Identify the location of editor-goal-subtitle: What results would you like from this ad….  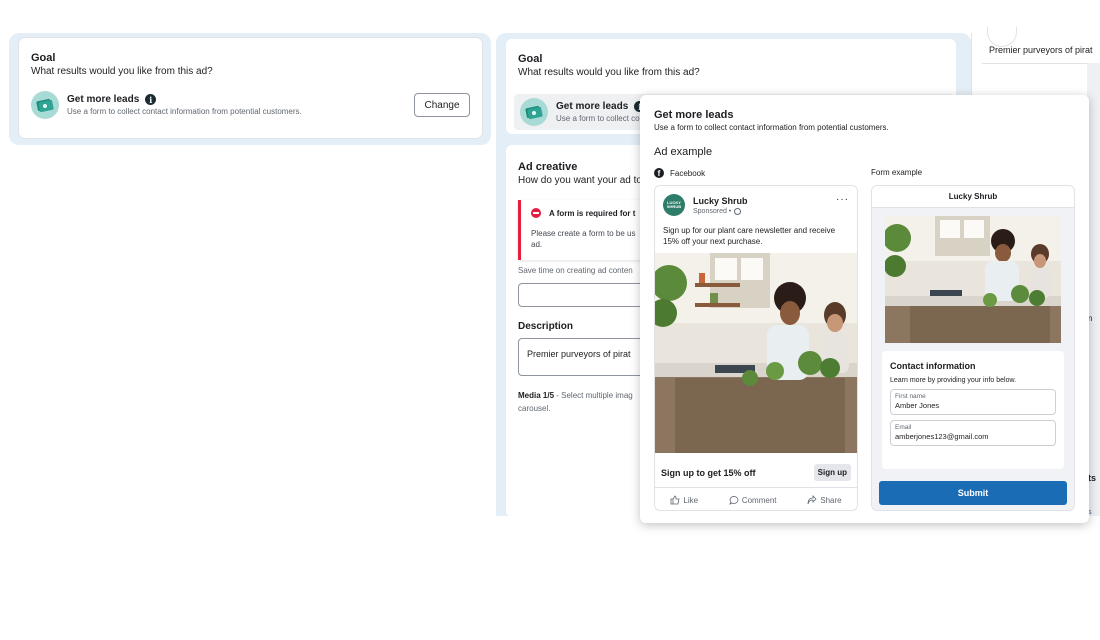
(609, 72).